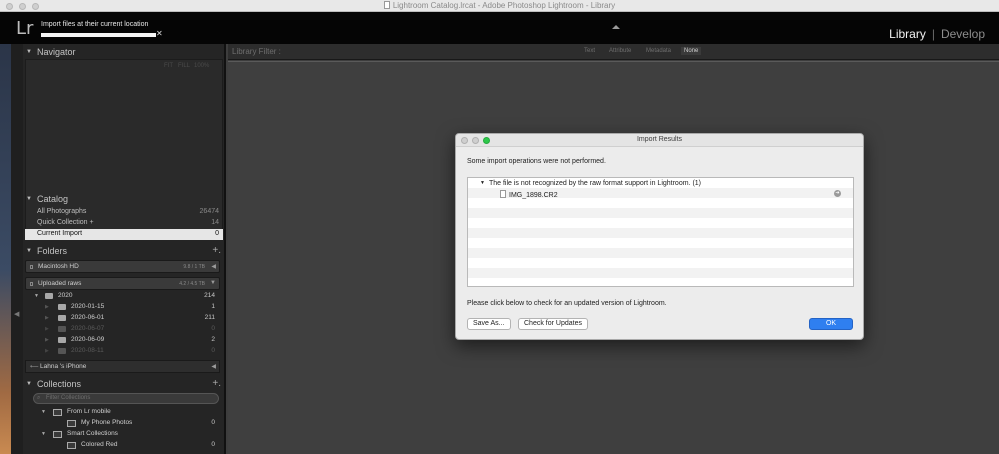 This screenshot has width=999, height=454. I want to click on library-filter-title: Library Filter :, so click(256, 51).